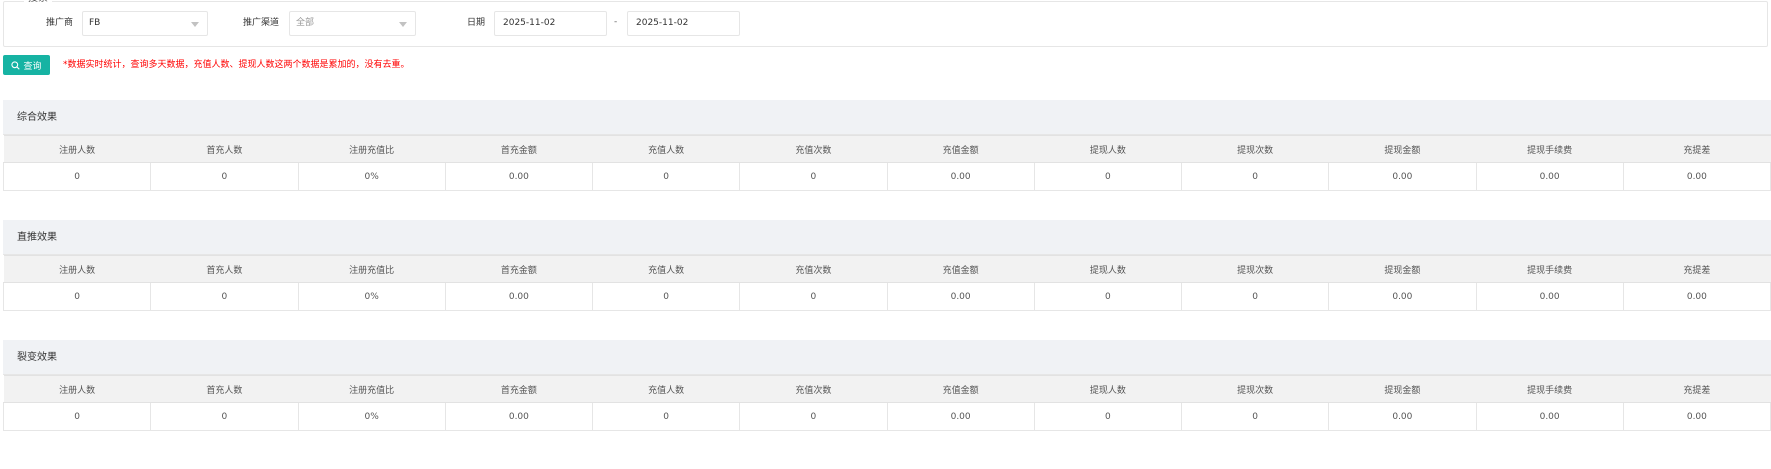  I want to click on panel-title: 直推效果, so click(887, 237).